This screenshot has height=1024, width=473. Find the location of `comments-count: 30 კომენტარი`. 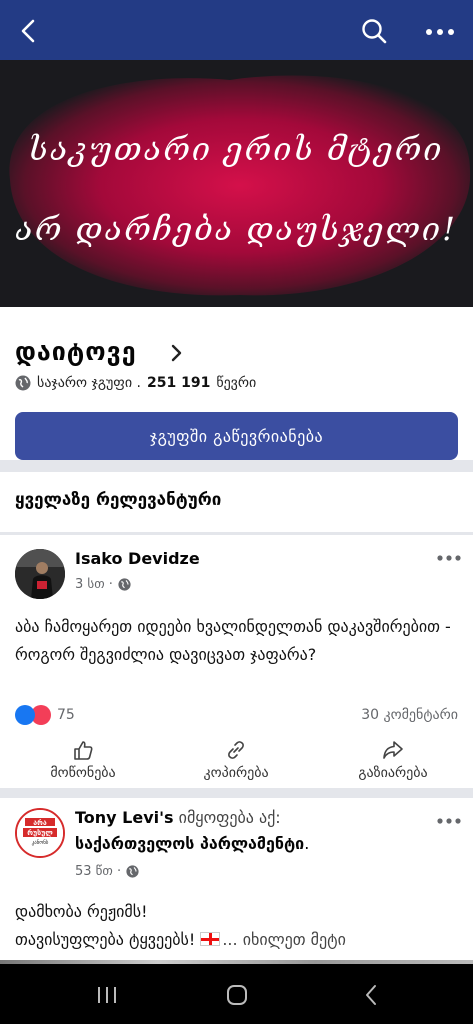

comments-count: 30 კომენტარი is located at coordinates (409, 715).